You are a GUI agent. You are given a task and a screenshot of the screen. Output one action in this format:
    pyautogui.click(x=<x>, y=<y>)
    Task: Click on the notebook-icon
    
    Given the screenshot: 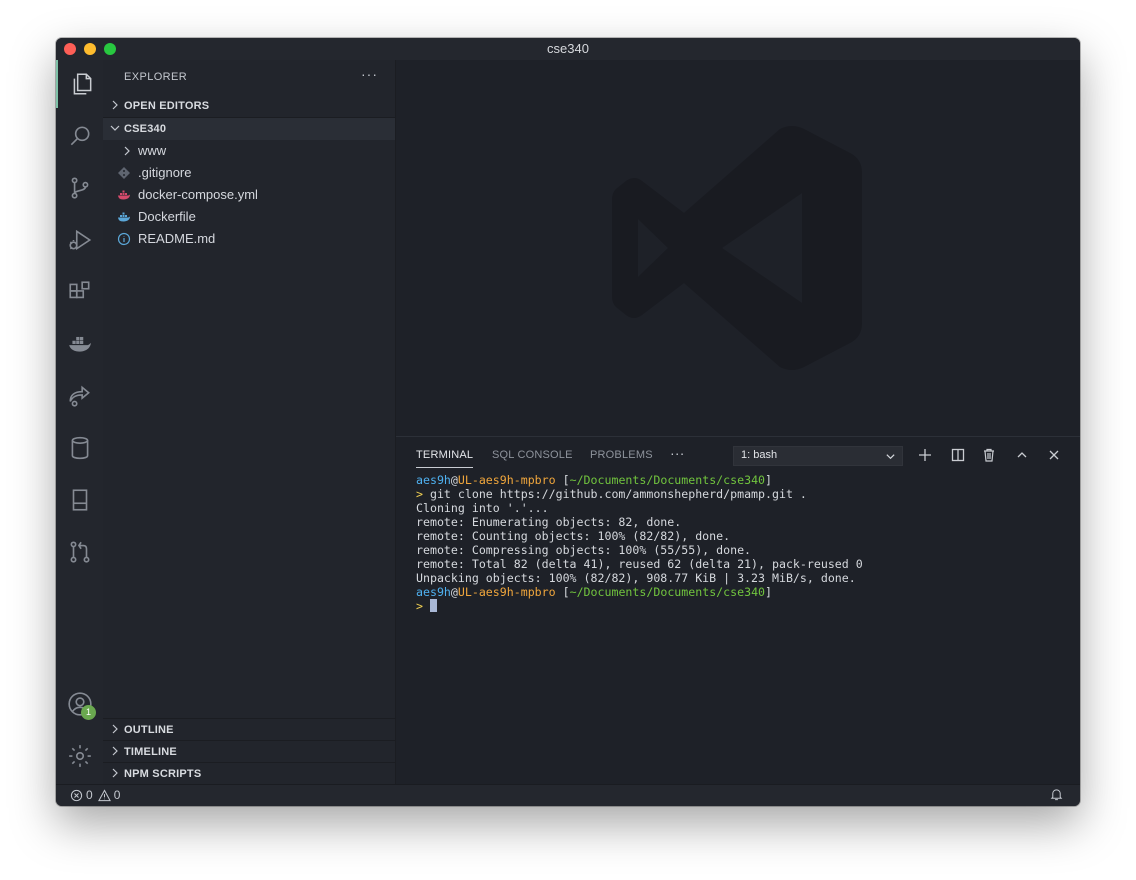 What is the action you would take?
    pyautogui.click(x=79, y=500)
    